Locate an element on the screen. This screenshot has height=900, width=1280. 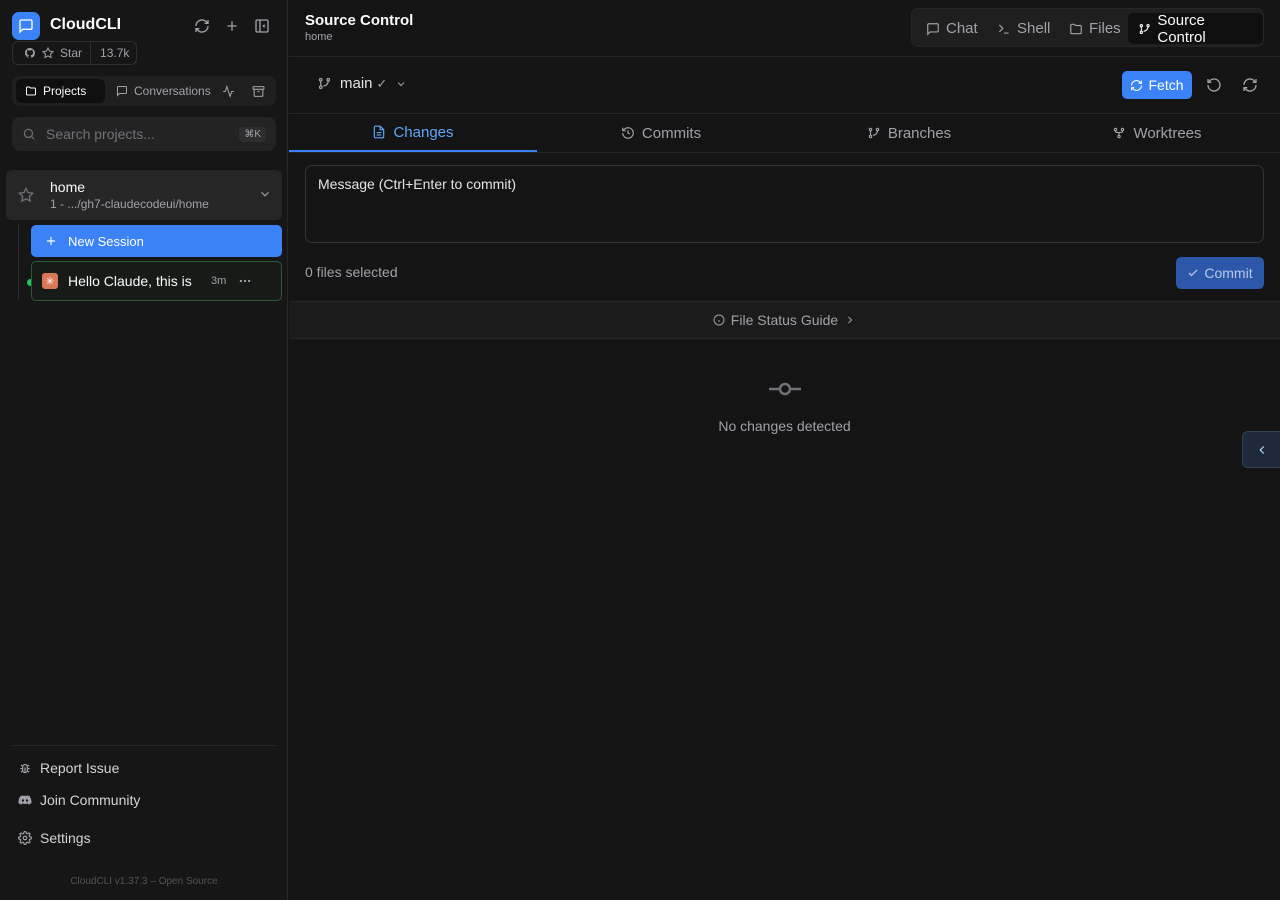
undo-icon is located at coordinates (1214, 85).